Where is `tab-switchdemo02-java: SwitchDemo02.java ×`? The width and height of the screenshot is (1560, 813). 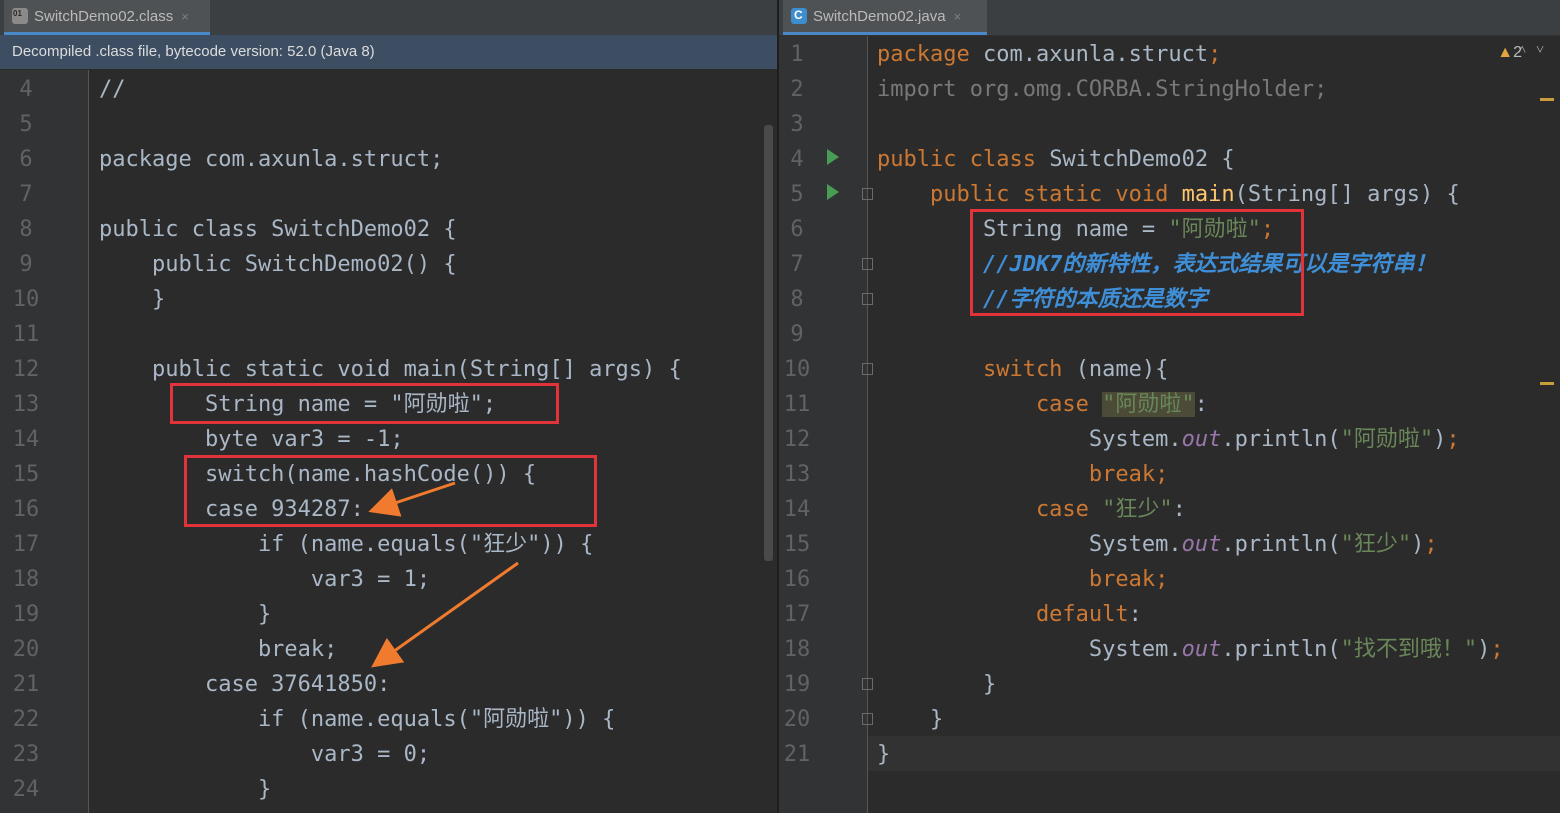 tab-switchdemo02-java: SwitchDemo02.java × is located at coordinates (885, 17).